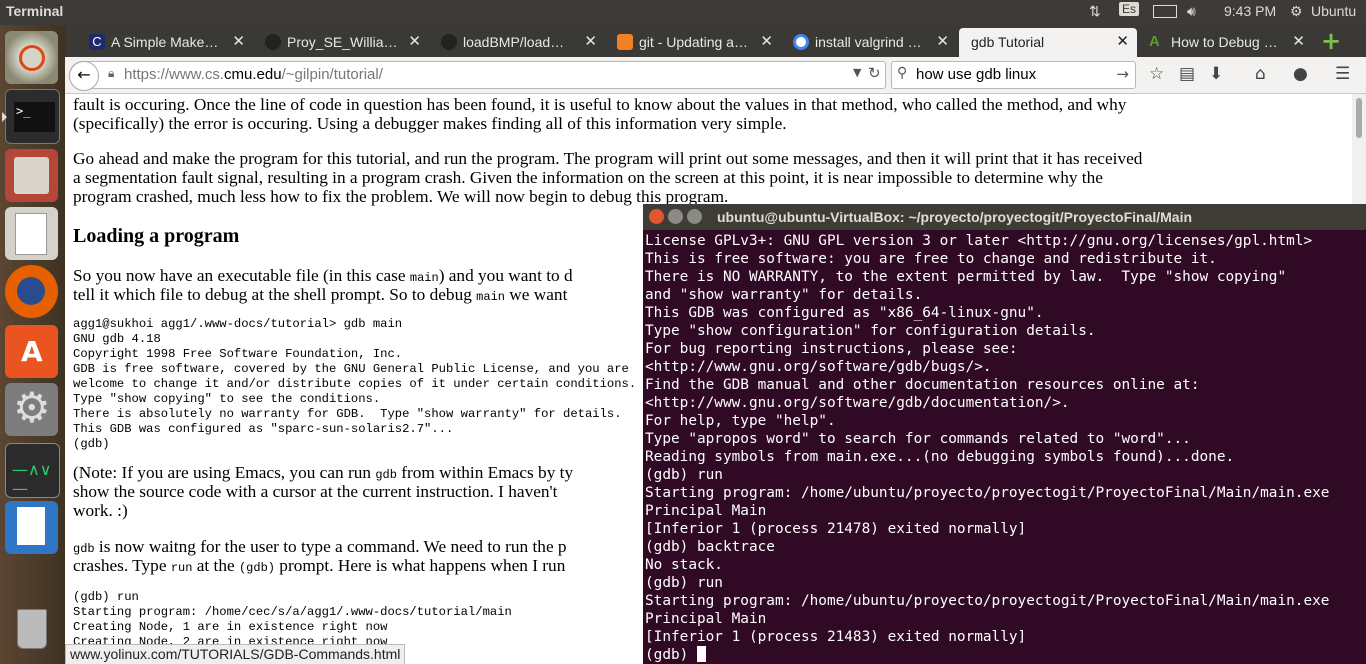  What do you see at coordinates (625, 42) in the screenshot?
I see `stackoverflow-icon` at bounding box center [625, 42].